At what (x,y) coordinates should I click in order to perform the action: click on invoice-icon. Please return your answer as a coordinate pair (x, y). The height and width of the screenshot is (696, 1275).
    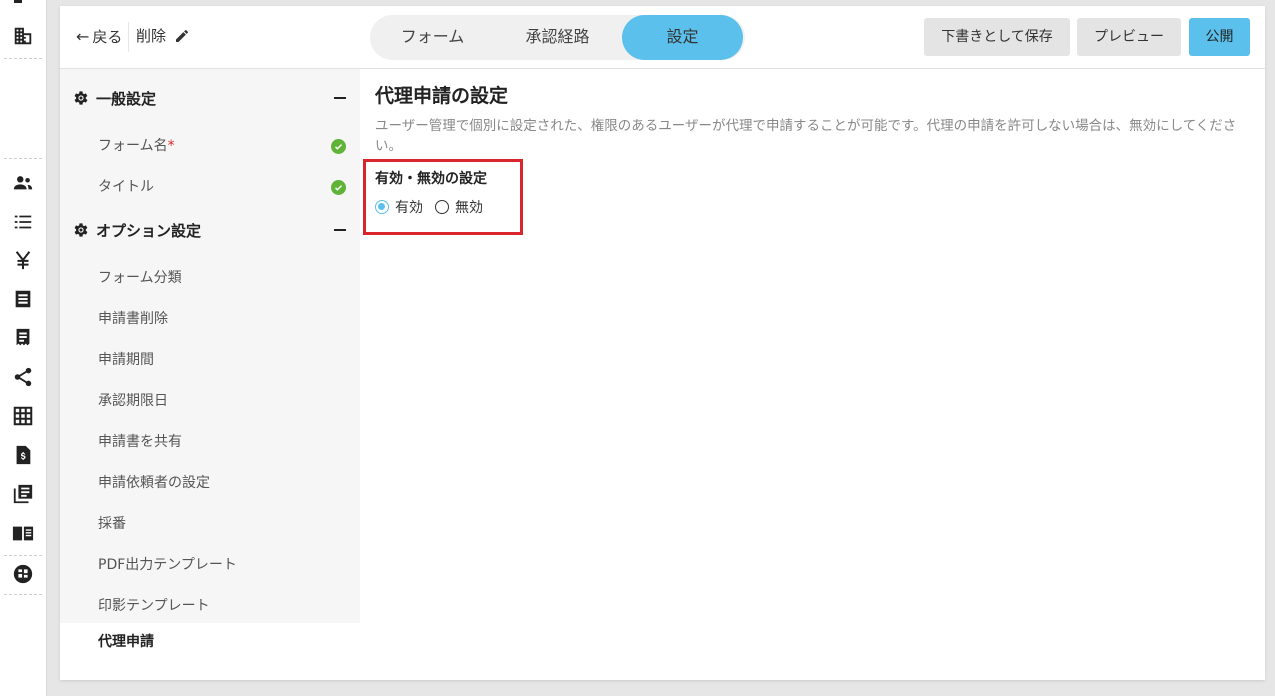
    Looking at the image, I should click on (23, 455).